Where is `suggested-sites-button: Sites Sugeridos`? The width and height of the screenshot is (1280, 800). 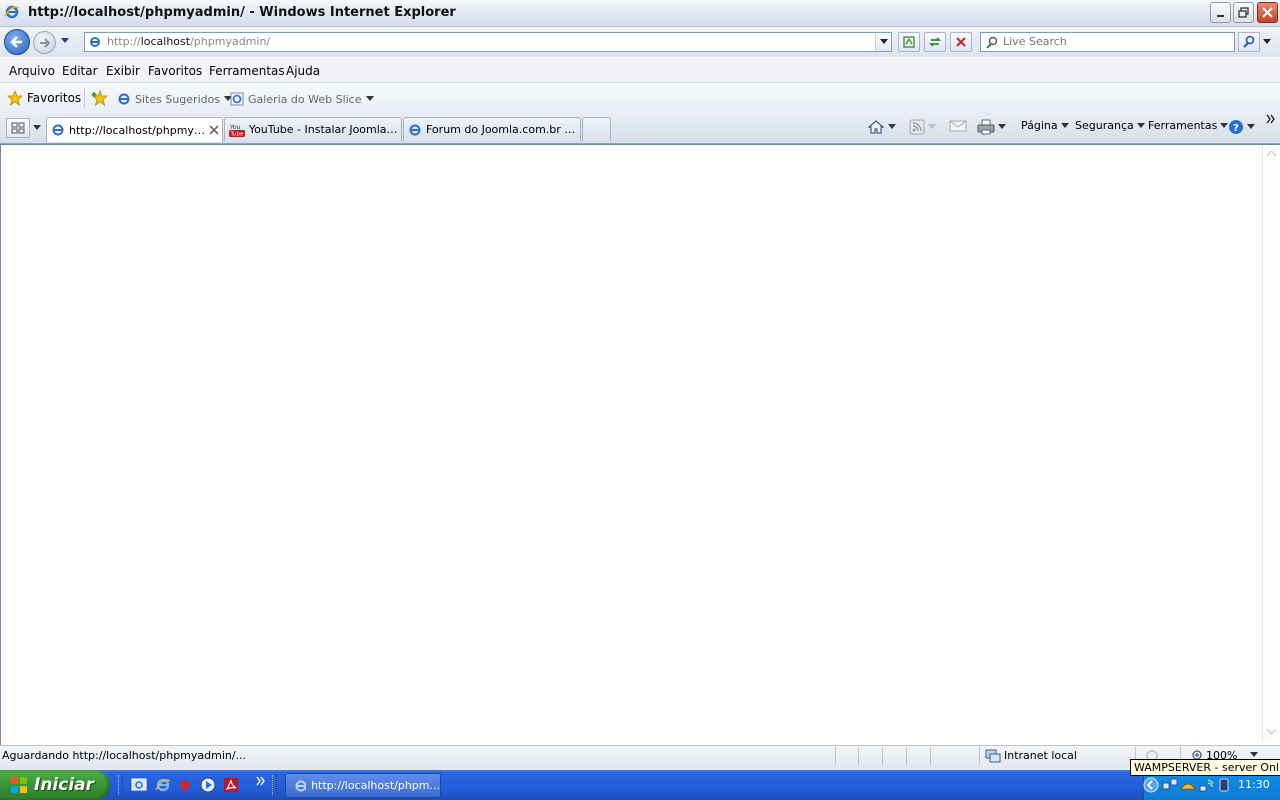
suggested-sites-button: Sites Sugeridos is located at coordinates (175, 99).